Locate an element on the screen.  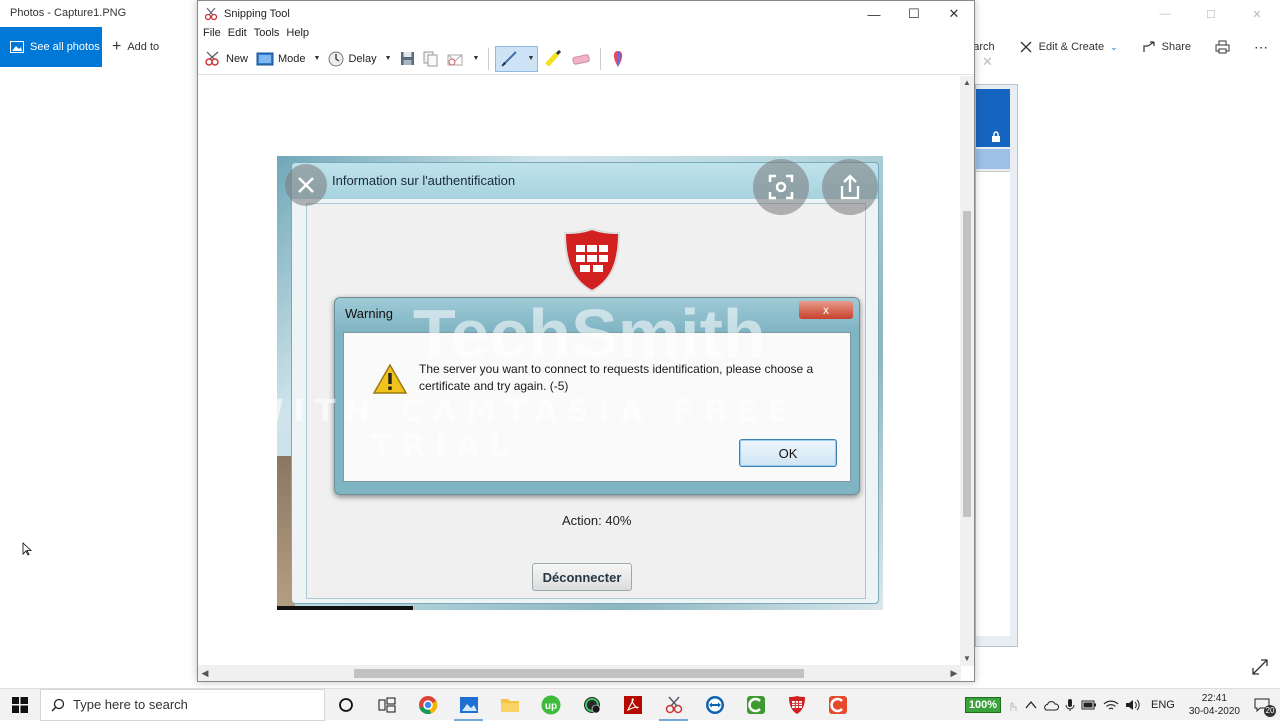
more-options-button: ⋯ is located at coordinates (1261, 47).